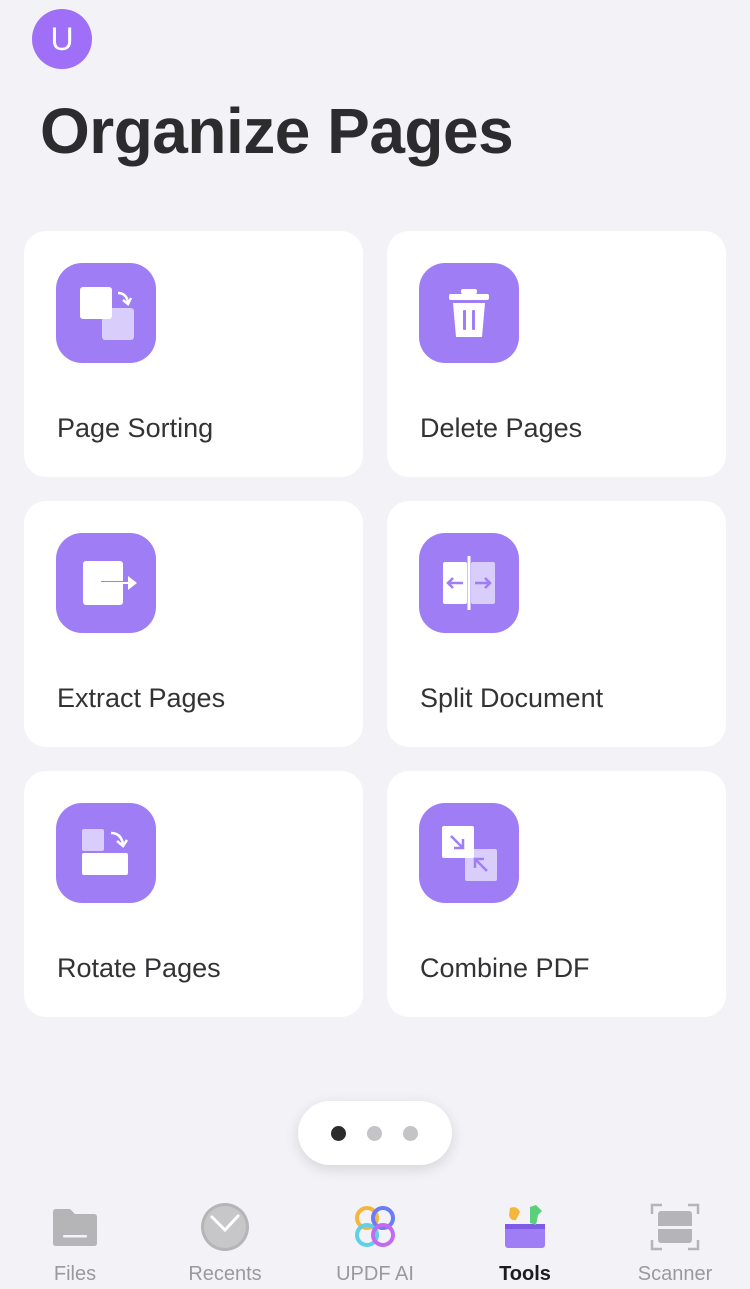 The width and height of the screenshot is (750, 1289). I want to click on page-title: Organize Pages, so click(277, 131).